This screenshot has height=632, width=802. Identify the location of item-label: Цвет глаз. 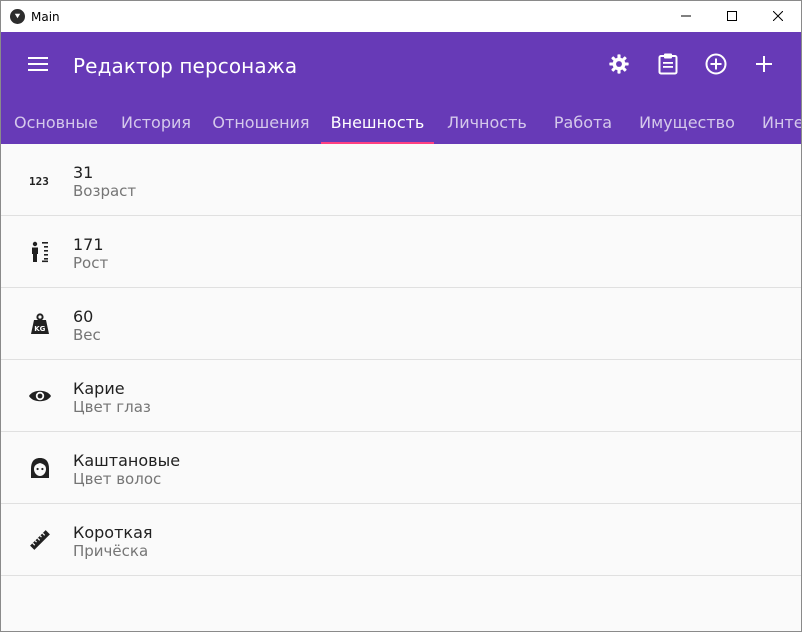
(112, 407).